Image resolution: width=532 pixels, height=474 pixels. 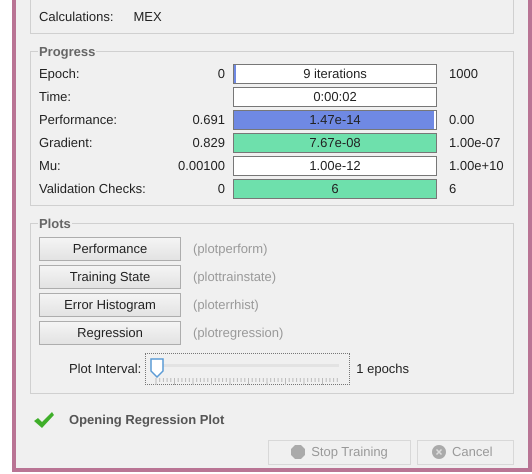 What do you see at coordinates (335, 119) in the screenshot?
I see `progress-text: 1.47e-14` at bounding box center [335, 119].